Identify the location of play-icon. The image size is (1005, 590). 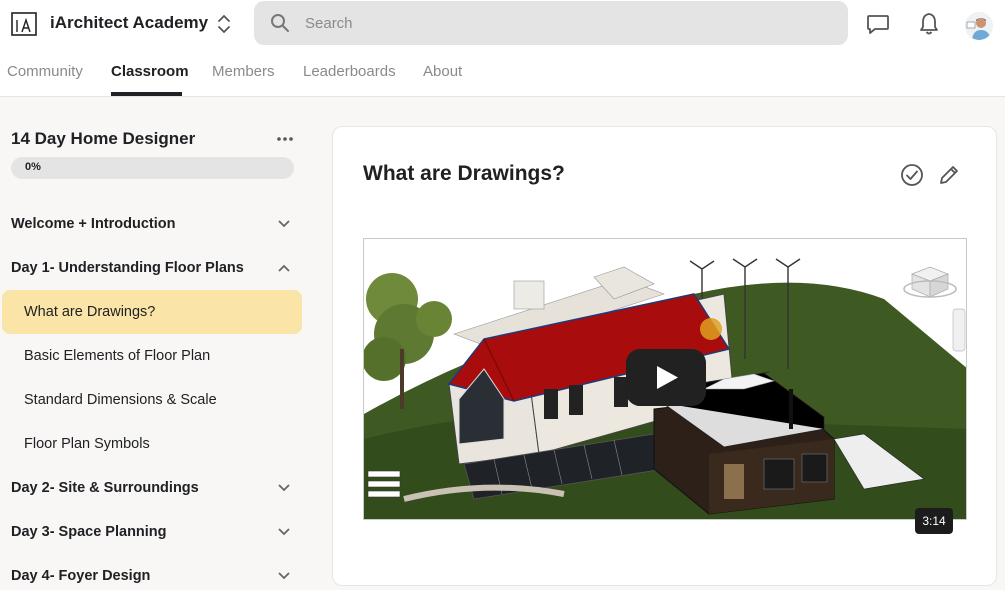
(667, 377).